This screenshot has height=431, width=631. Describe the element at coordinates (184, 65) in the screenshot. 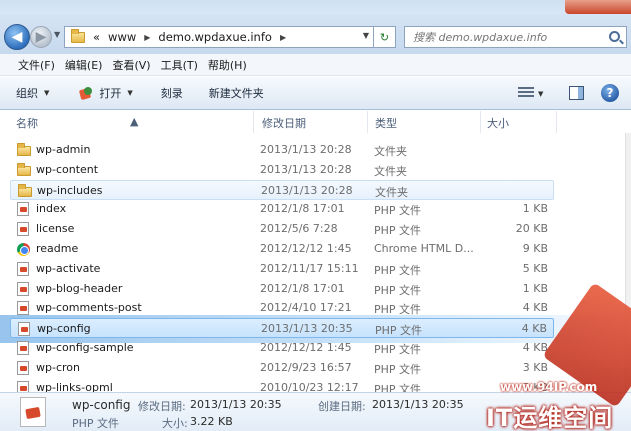

I see `menu-tools: 工具(T)` at that location.